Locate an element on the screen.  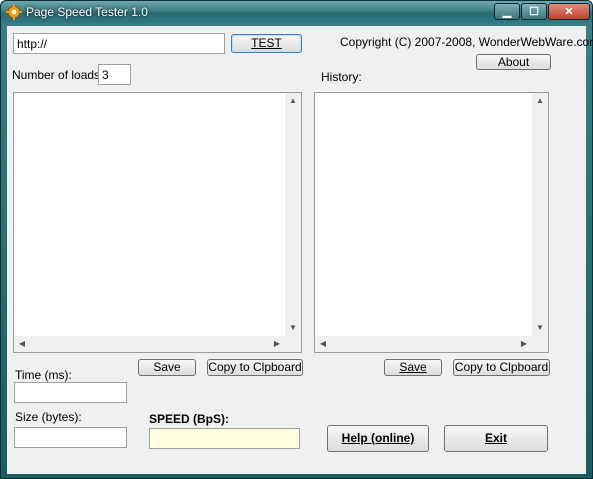
results-horizontal-scrollbar: ◀ ▶ is located at coordinates (149, 344).